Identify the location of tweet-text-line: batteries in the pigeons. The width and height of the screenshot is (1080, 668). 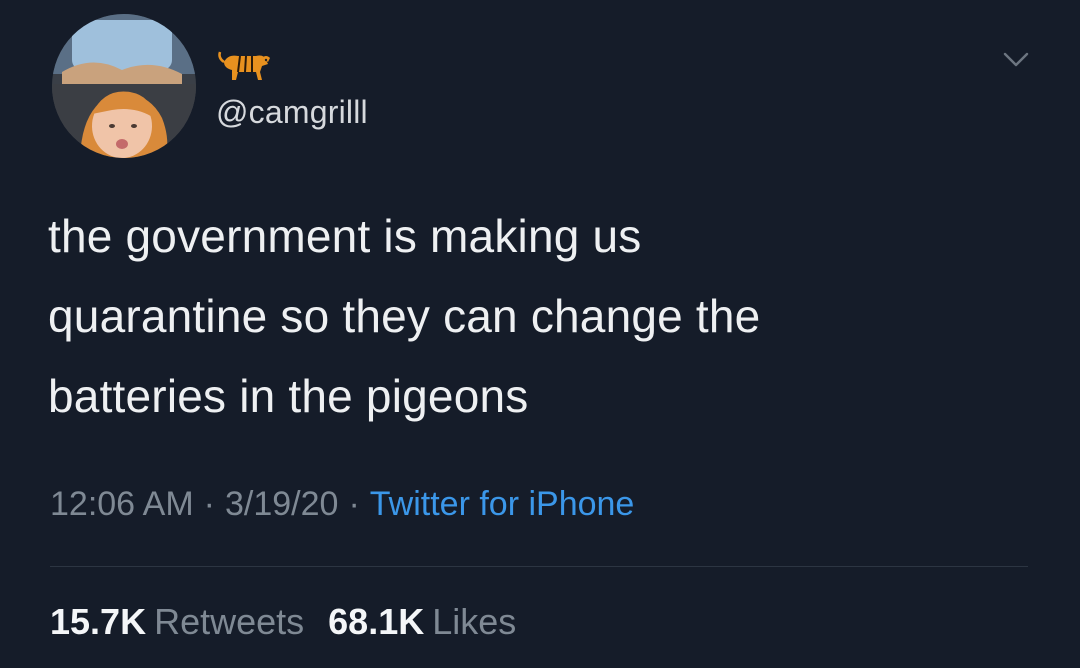
(288, 396).